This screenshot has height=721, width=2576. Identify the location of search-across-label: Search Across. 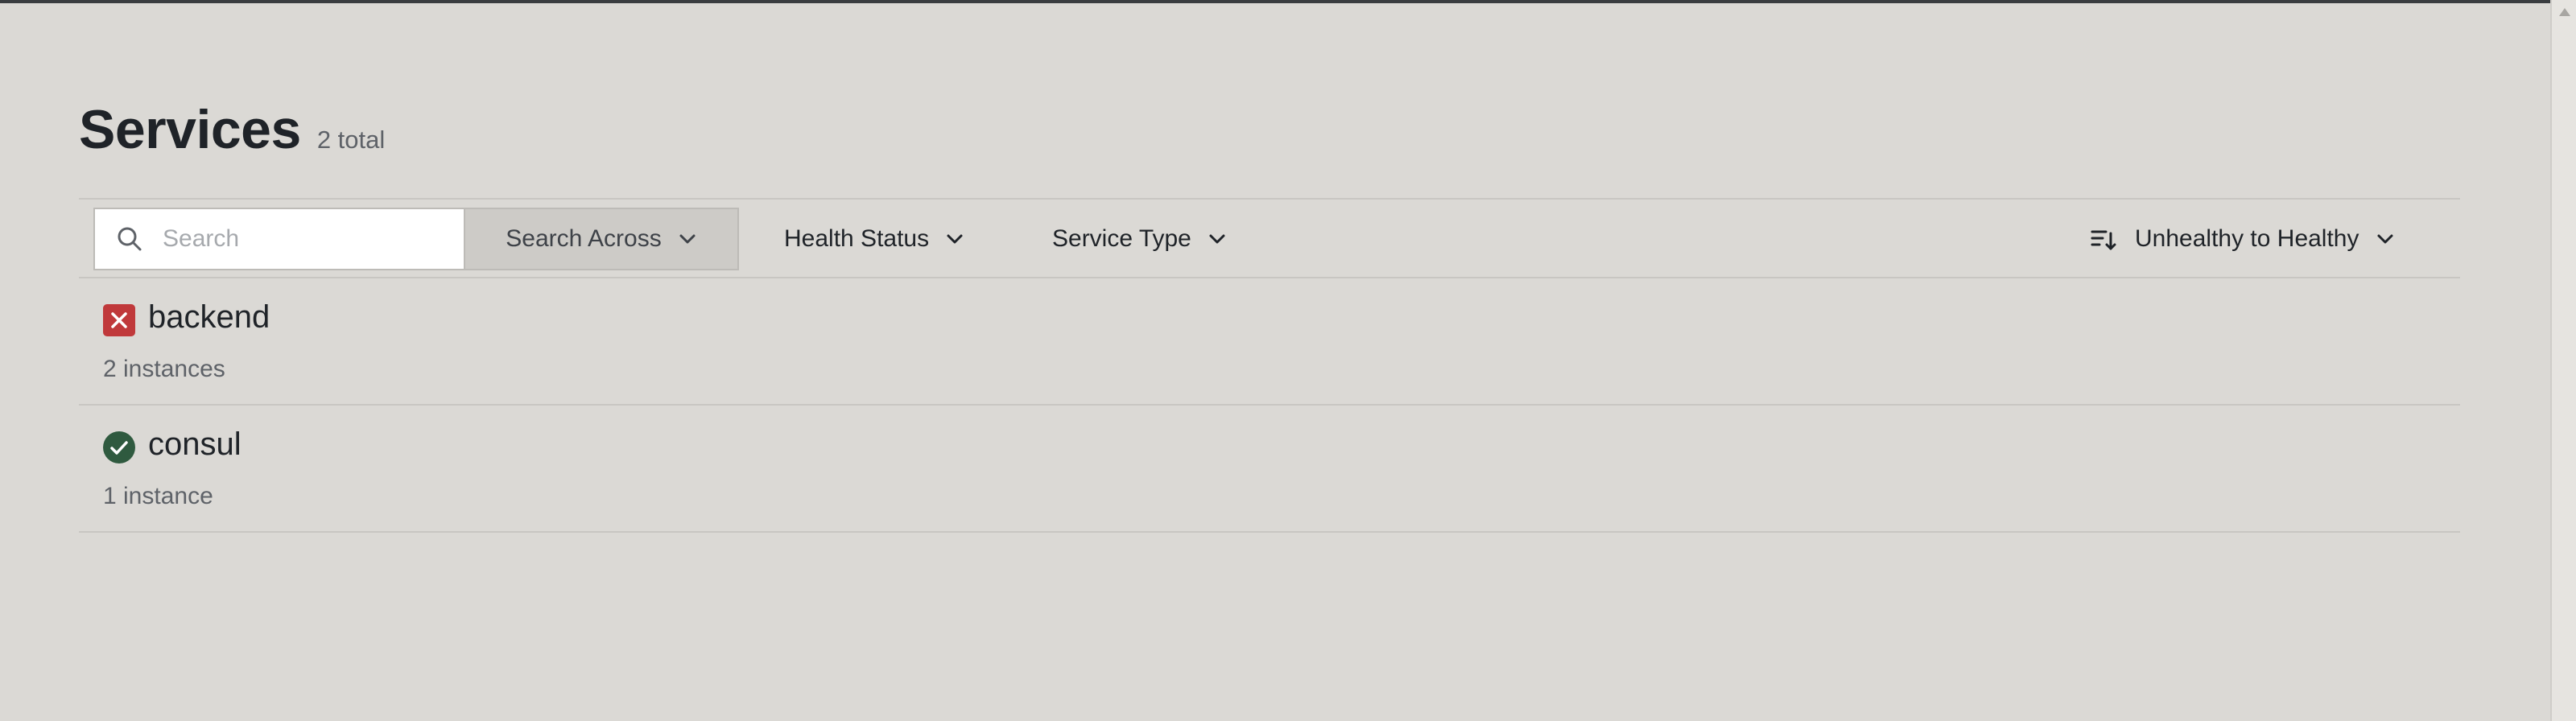
(584, 238).